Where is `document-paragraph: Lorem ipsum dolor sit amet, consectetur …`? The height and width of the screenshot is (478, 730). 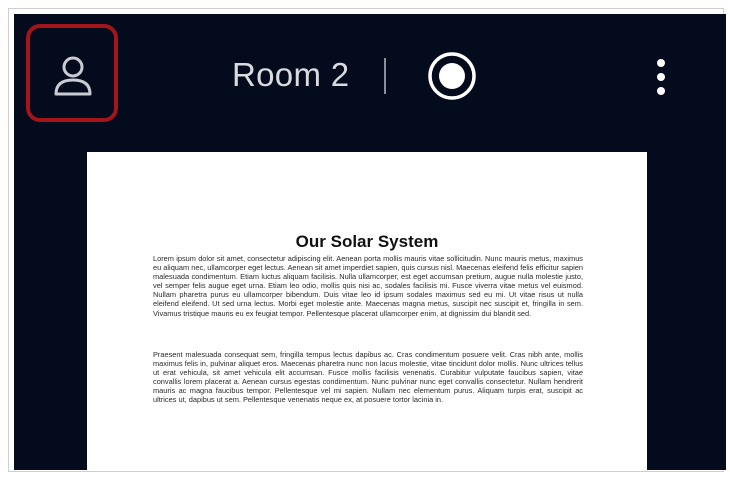 document-paragraph: Lorem ipsum dolor sit amet, consectetur … is located at coordinates (368, 286).